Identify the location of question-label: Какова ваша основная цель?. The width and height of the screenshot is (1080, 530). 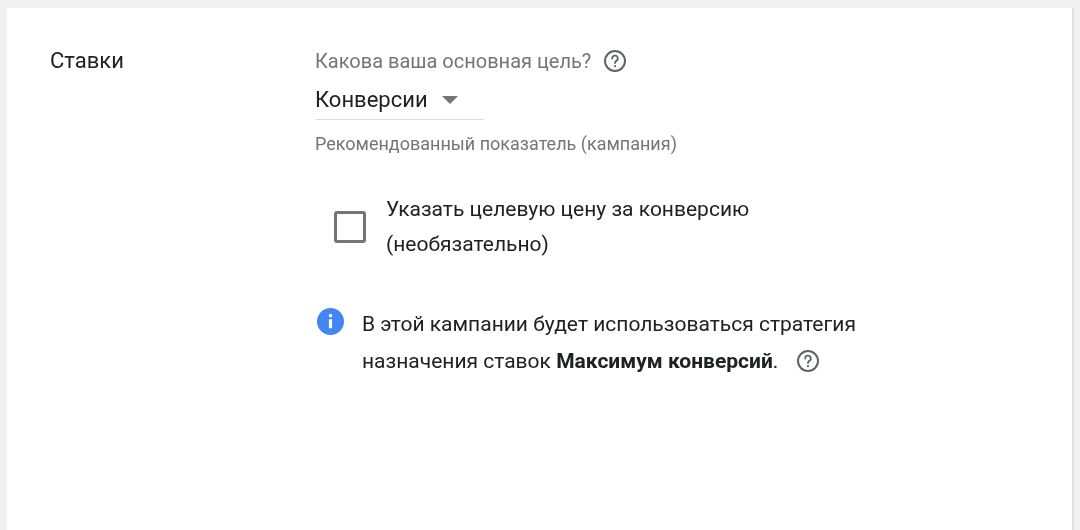
(453, 61).